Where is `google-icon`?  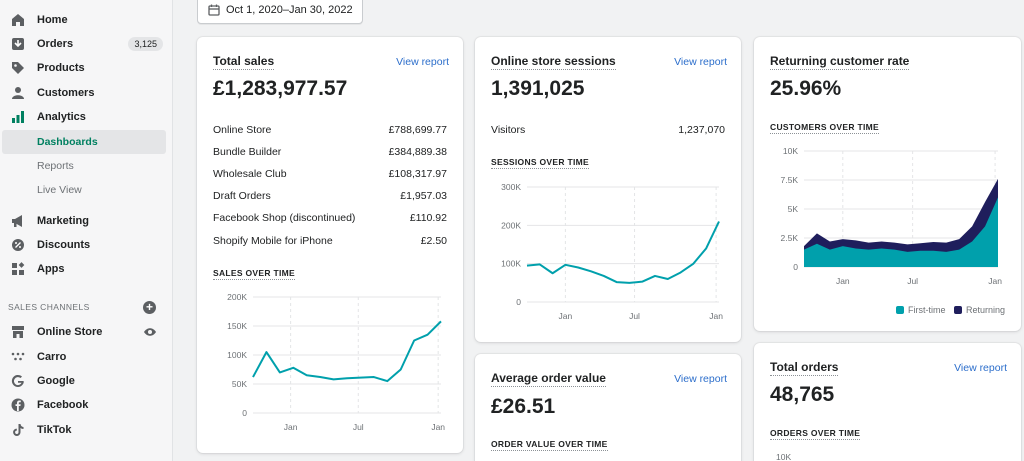
google-icon is located at coordinates (18, 381).